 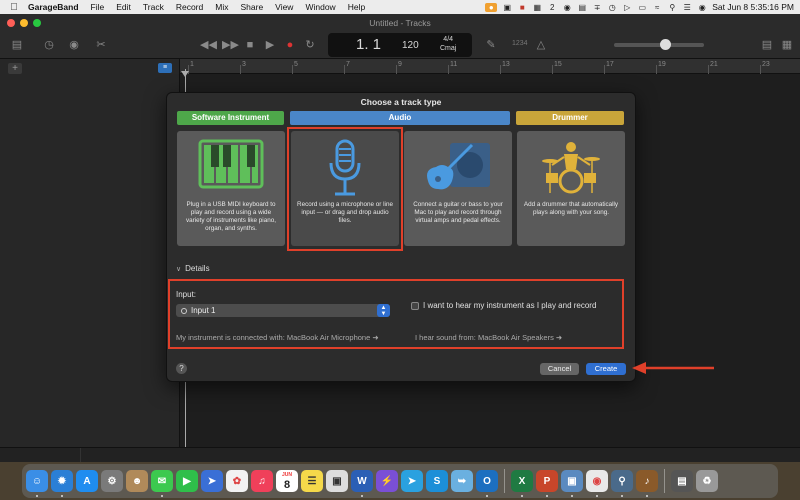 What do you see at coordinates (537, 7) in the screenshot?
I see `grid-icon: ▦` at bounding box center [537, 7].